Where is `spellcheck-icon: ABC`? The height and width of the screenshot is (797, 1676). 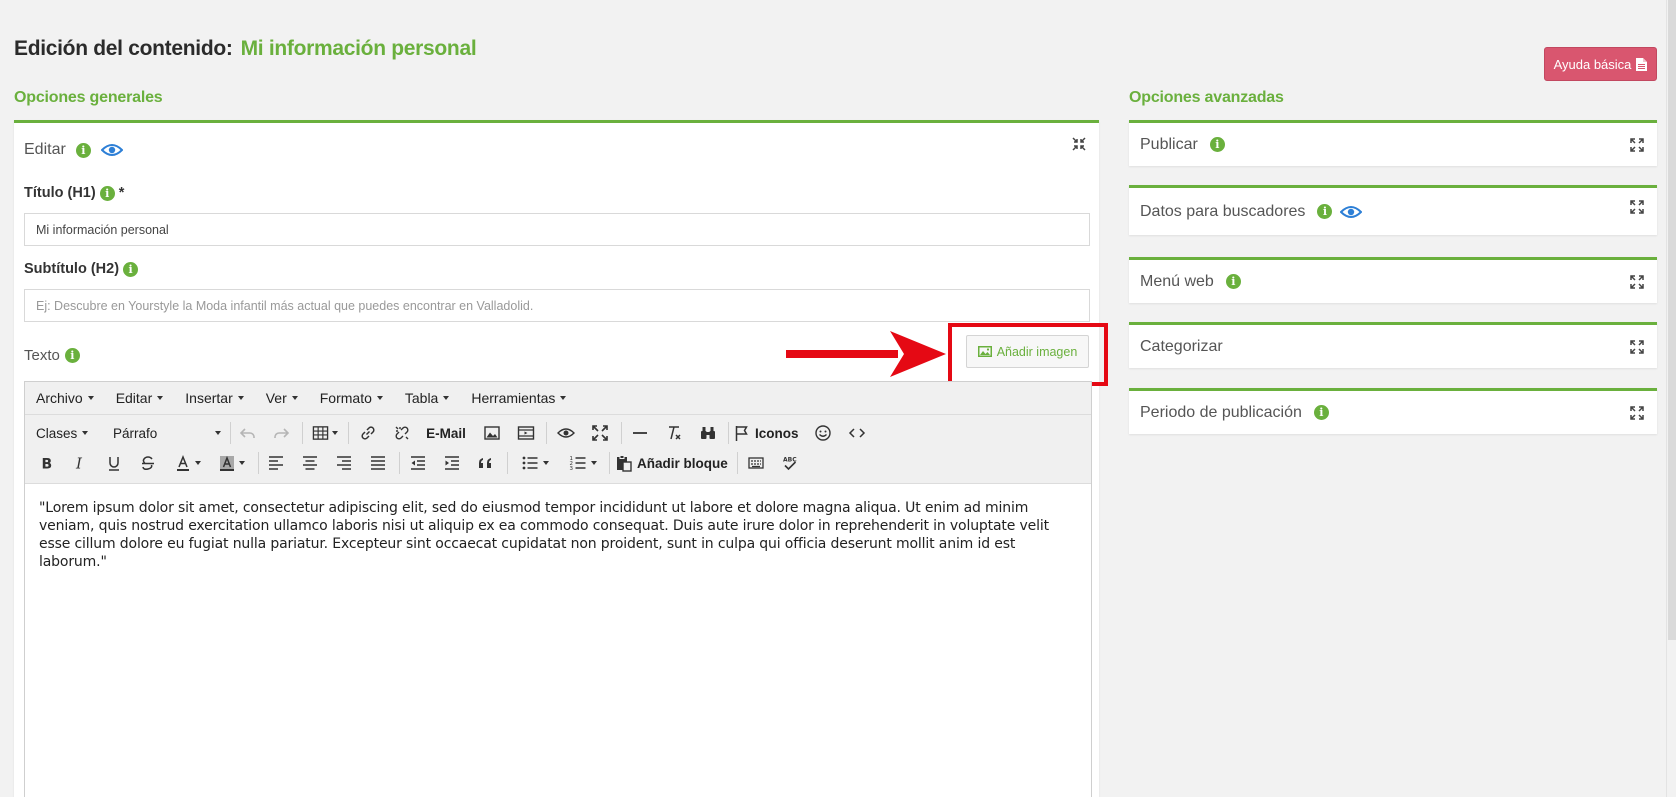
spellcheck-icon: ABC is located at coordinates (790, 463).